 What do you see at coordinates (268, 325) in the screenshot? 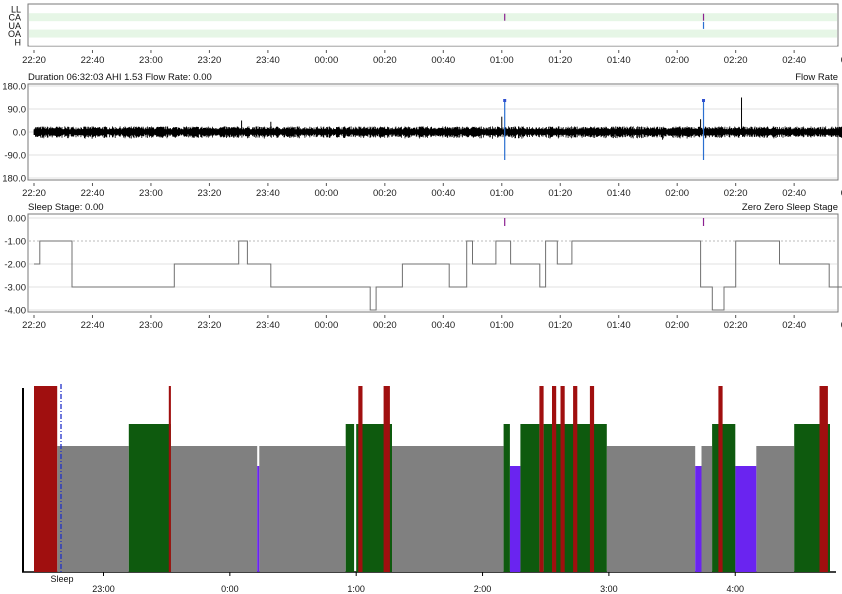
I see `stage-x-tick-label: 23:40` at bounding box center [268, 325].